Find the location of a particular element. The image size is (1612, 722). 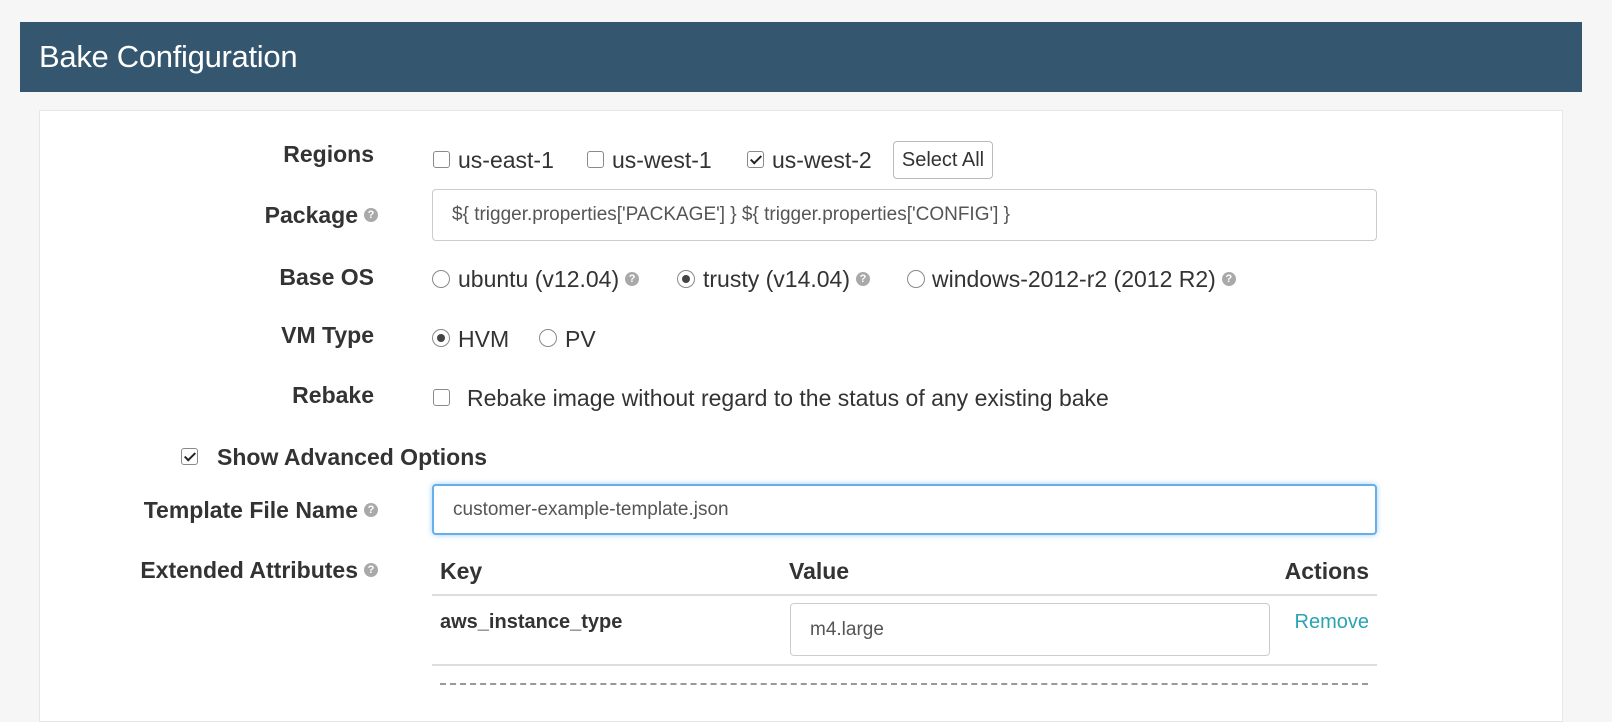

base-os-label: Base OS is located at coordinates (326, 277).